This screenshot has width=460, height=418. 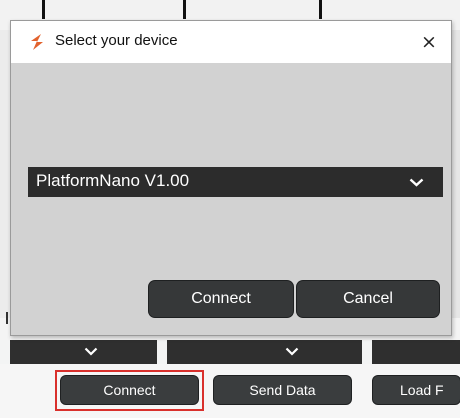 I want to click on app-logo-icon, so click(x=37, y=42).